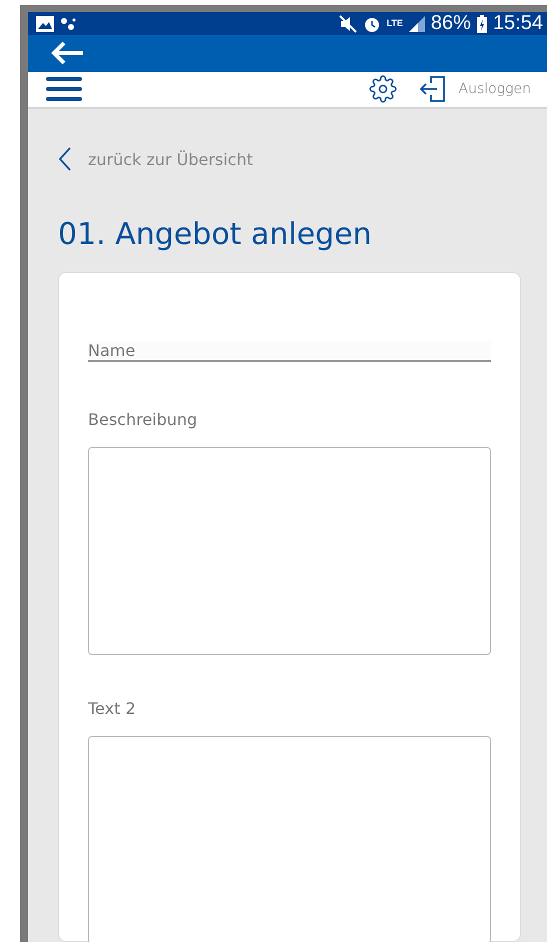 The width and height of the screenshot is (547, 942). What do you see at coordinates (112, 708) in the screenshot?
I see `field-label: Text 2` at bounding box center [112, 708].